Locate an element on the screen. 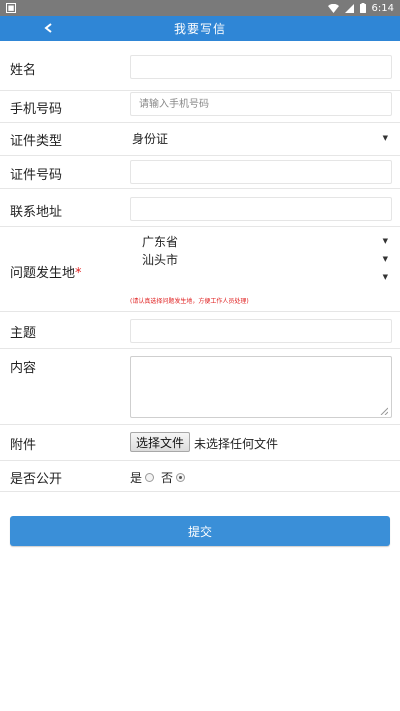 Image resolution: width=400 pixels, height=711 pixels. submit-button: 提交 is located at coordinates (200, 531).